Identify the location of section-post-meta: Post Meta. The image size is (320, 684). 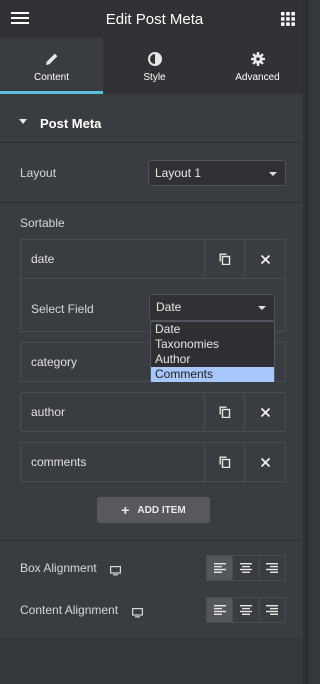
(154, 123).